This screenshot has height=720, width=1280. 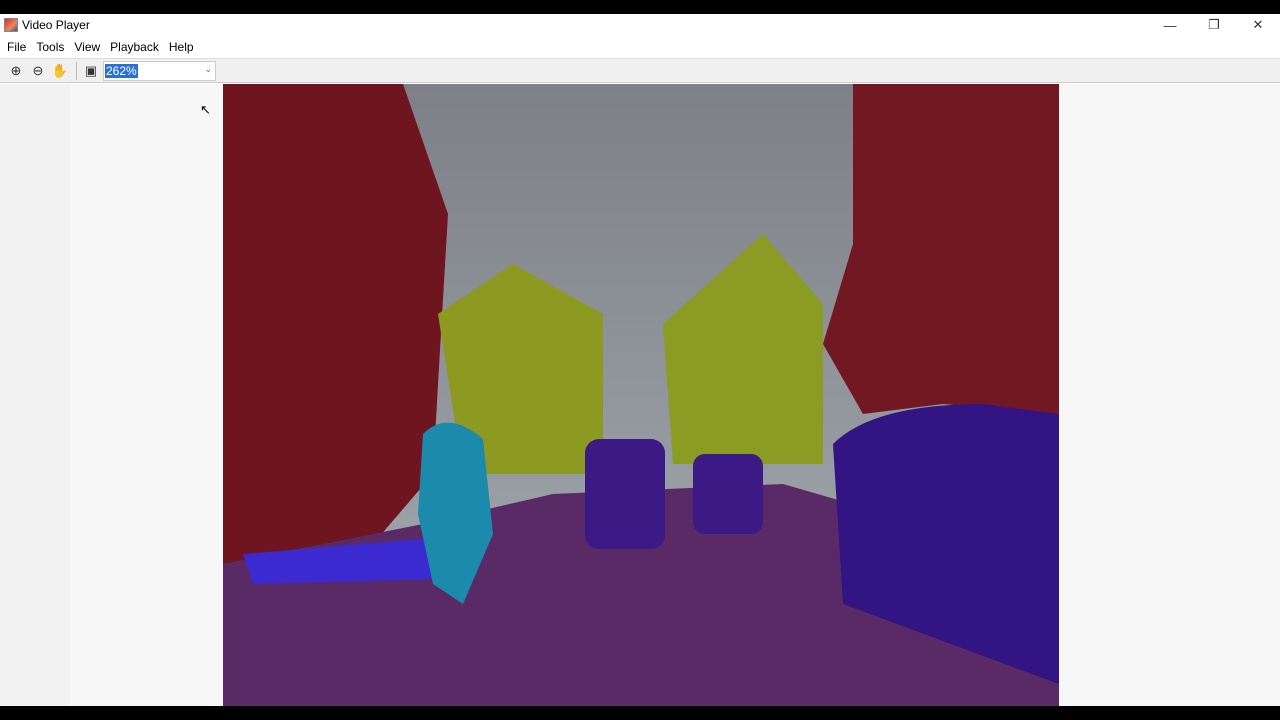 What do you see at coordinates (87, 47) in the screenshot?
I see `menu-view: View` at bounding box center [87, 47].